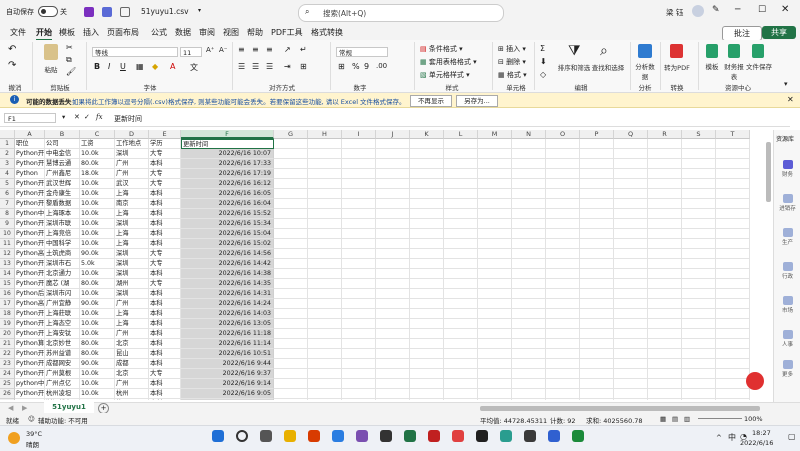 The width and height of the screenshot is (800, 451). What do you see at coordinates (132, 184) in the screenshot?
I see `table-cell: 武汉` at bounding box center [132, 184].